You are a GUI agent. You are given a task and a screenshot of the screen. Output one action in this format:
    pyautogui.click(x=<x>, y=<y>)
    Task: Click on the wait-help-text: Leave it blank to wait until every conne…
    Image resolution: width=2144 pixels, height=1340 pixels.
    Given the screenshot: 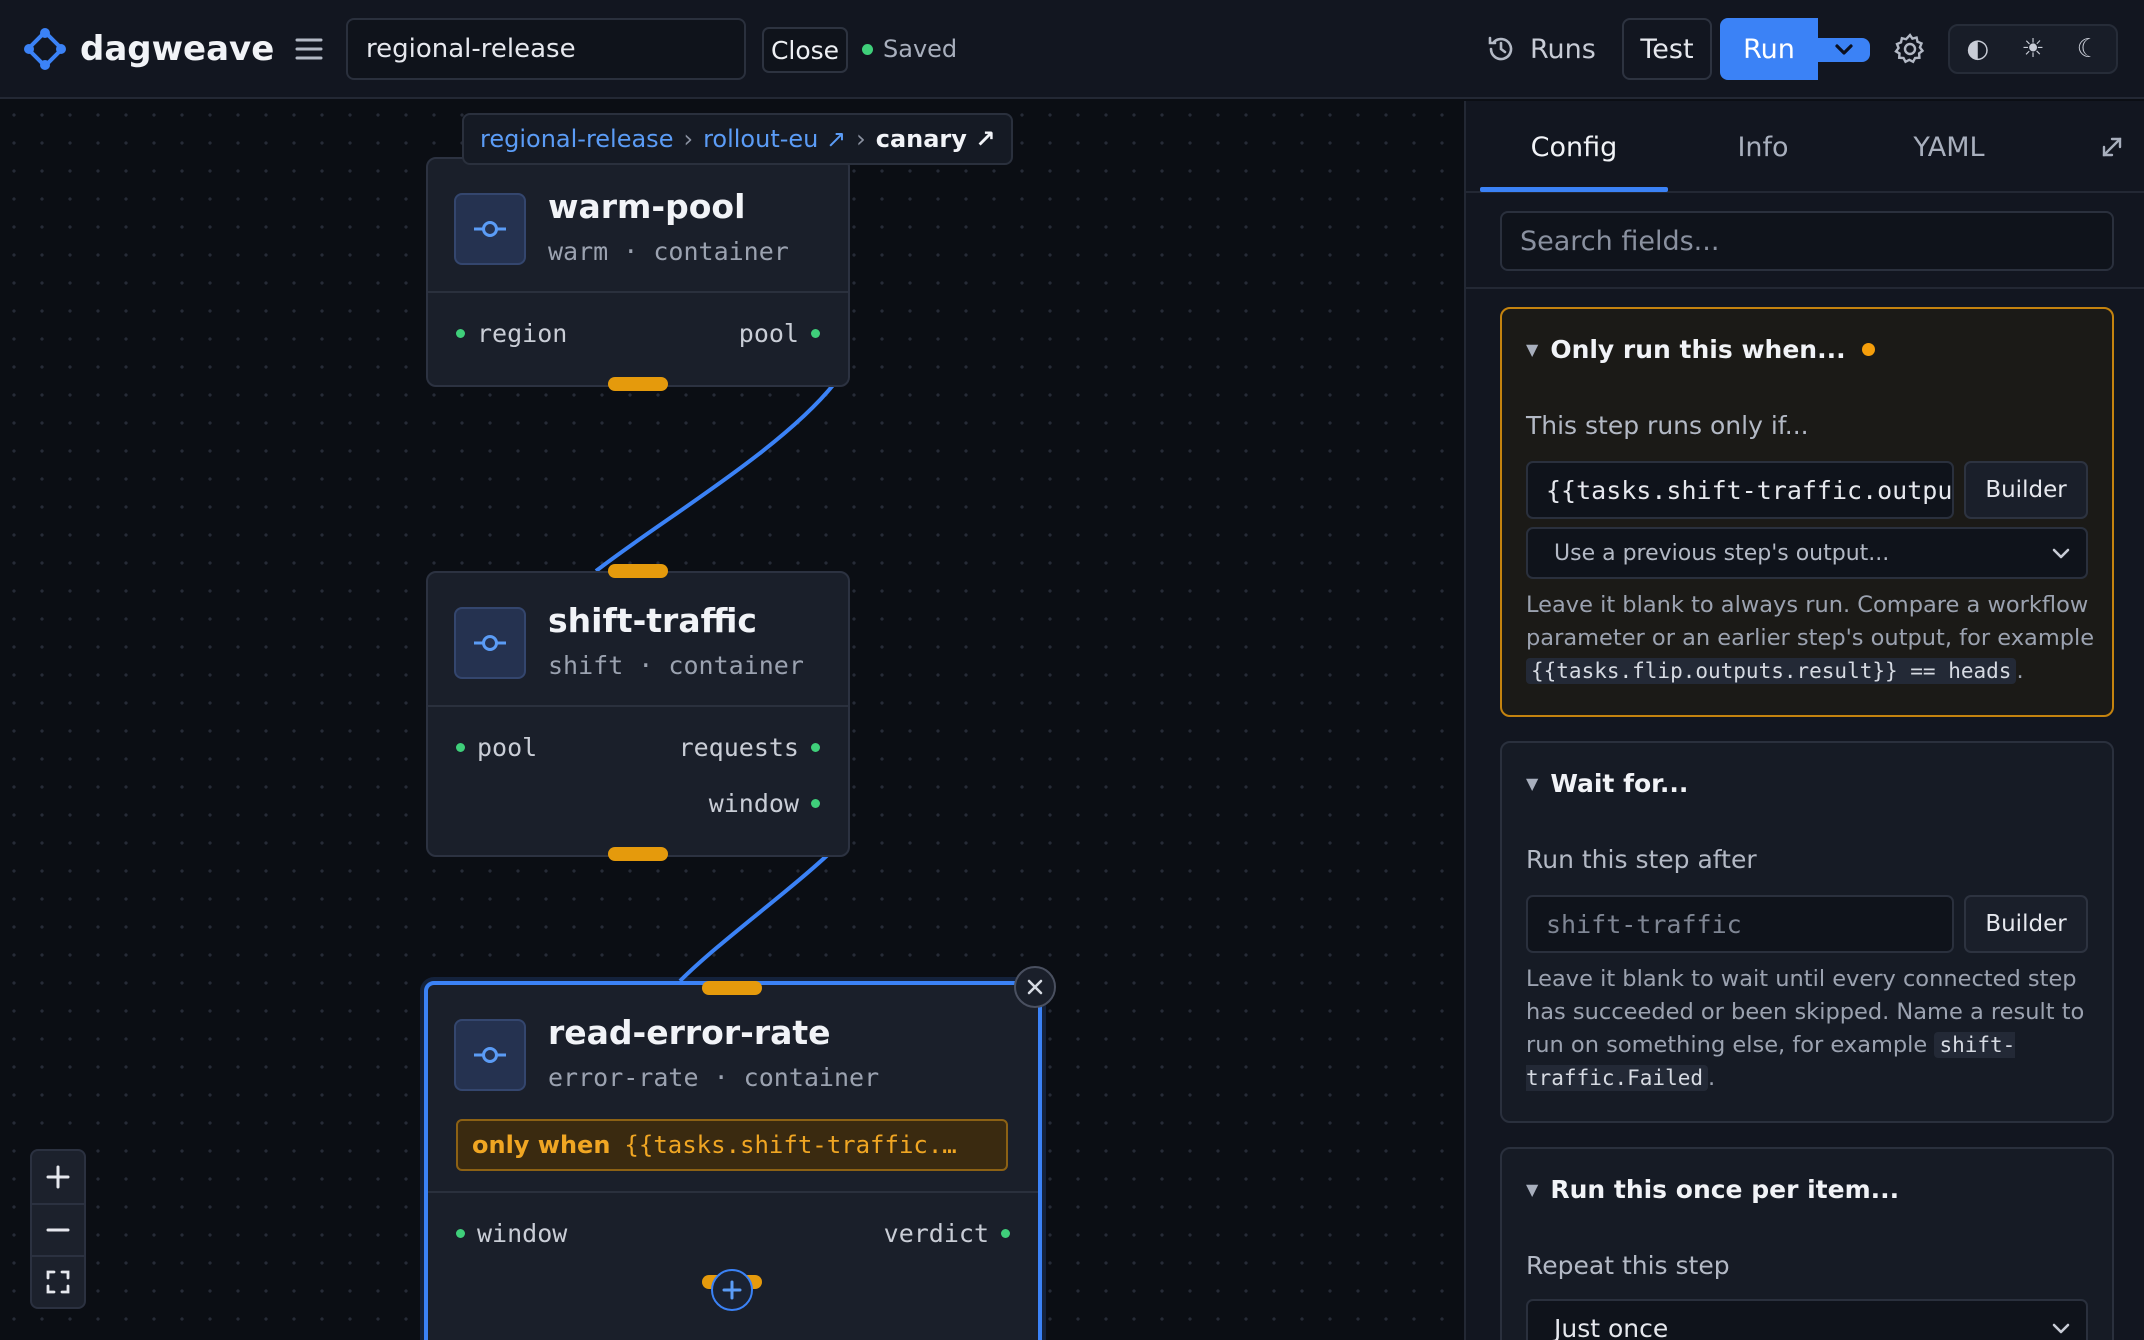 What is the action you would take?
    pyautogui.click(x=1811, y=1029)
    